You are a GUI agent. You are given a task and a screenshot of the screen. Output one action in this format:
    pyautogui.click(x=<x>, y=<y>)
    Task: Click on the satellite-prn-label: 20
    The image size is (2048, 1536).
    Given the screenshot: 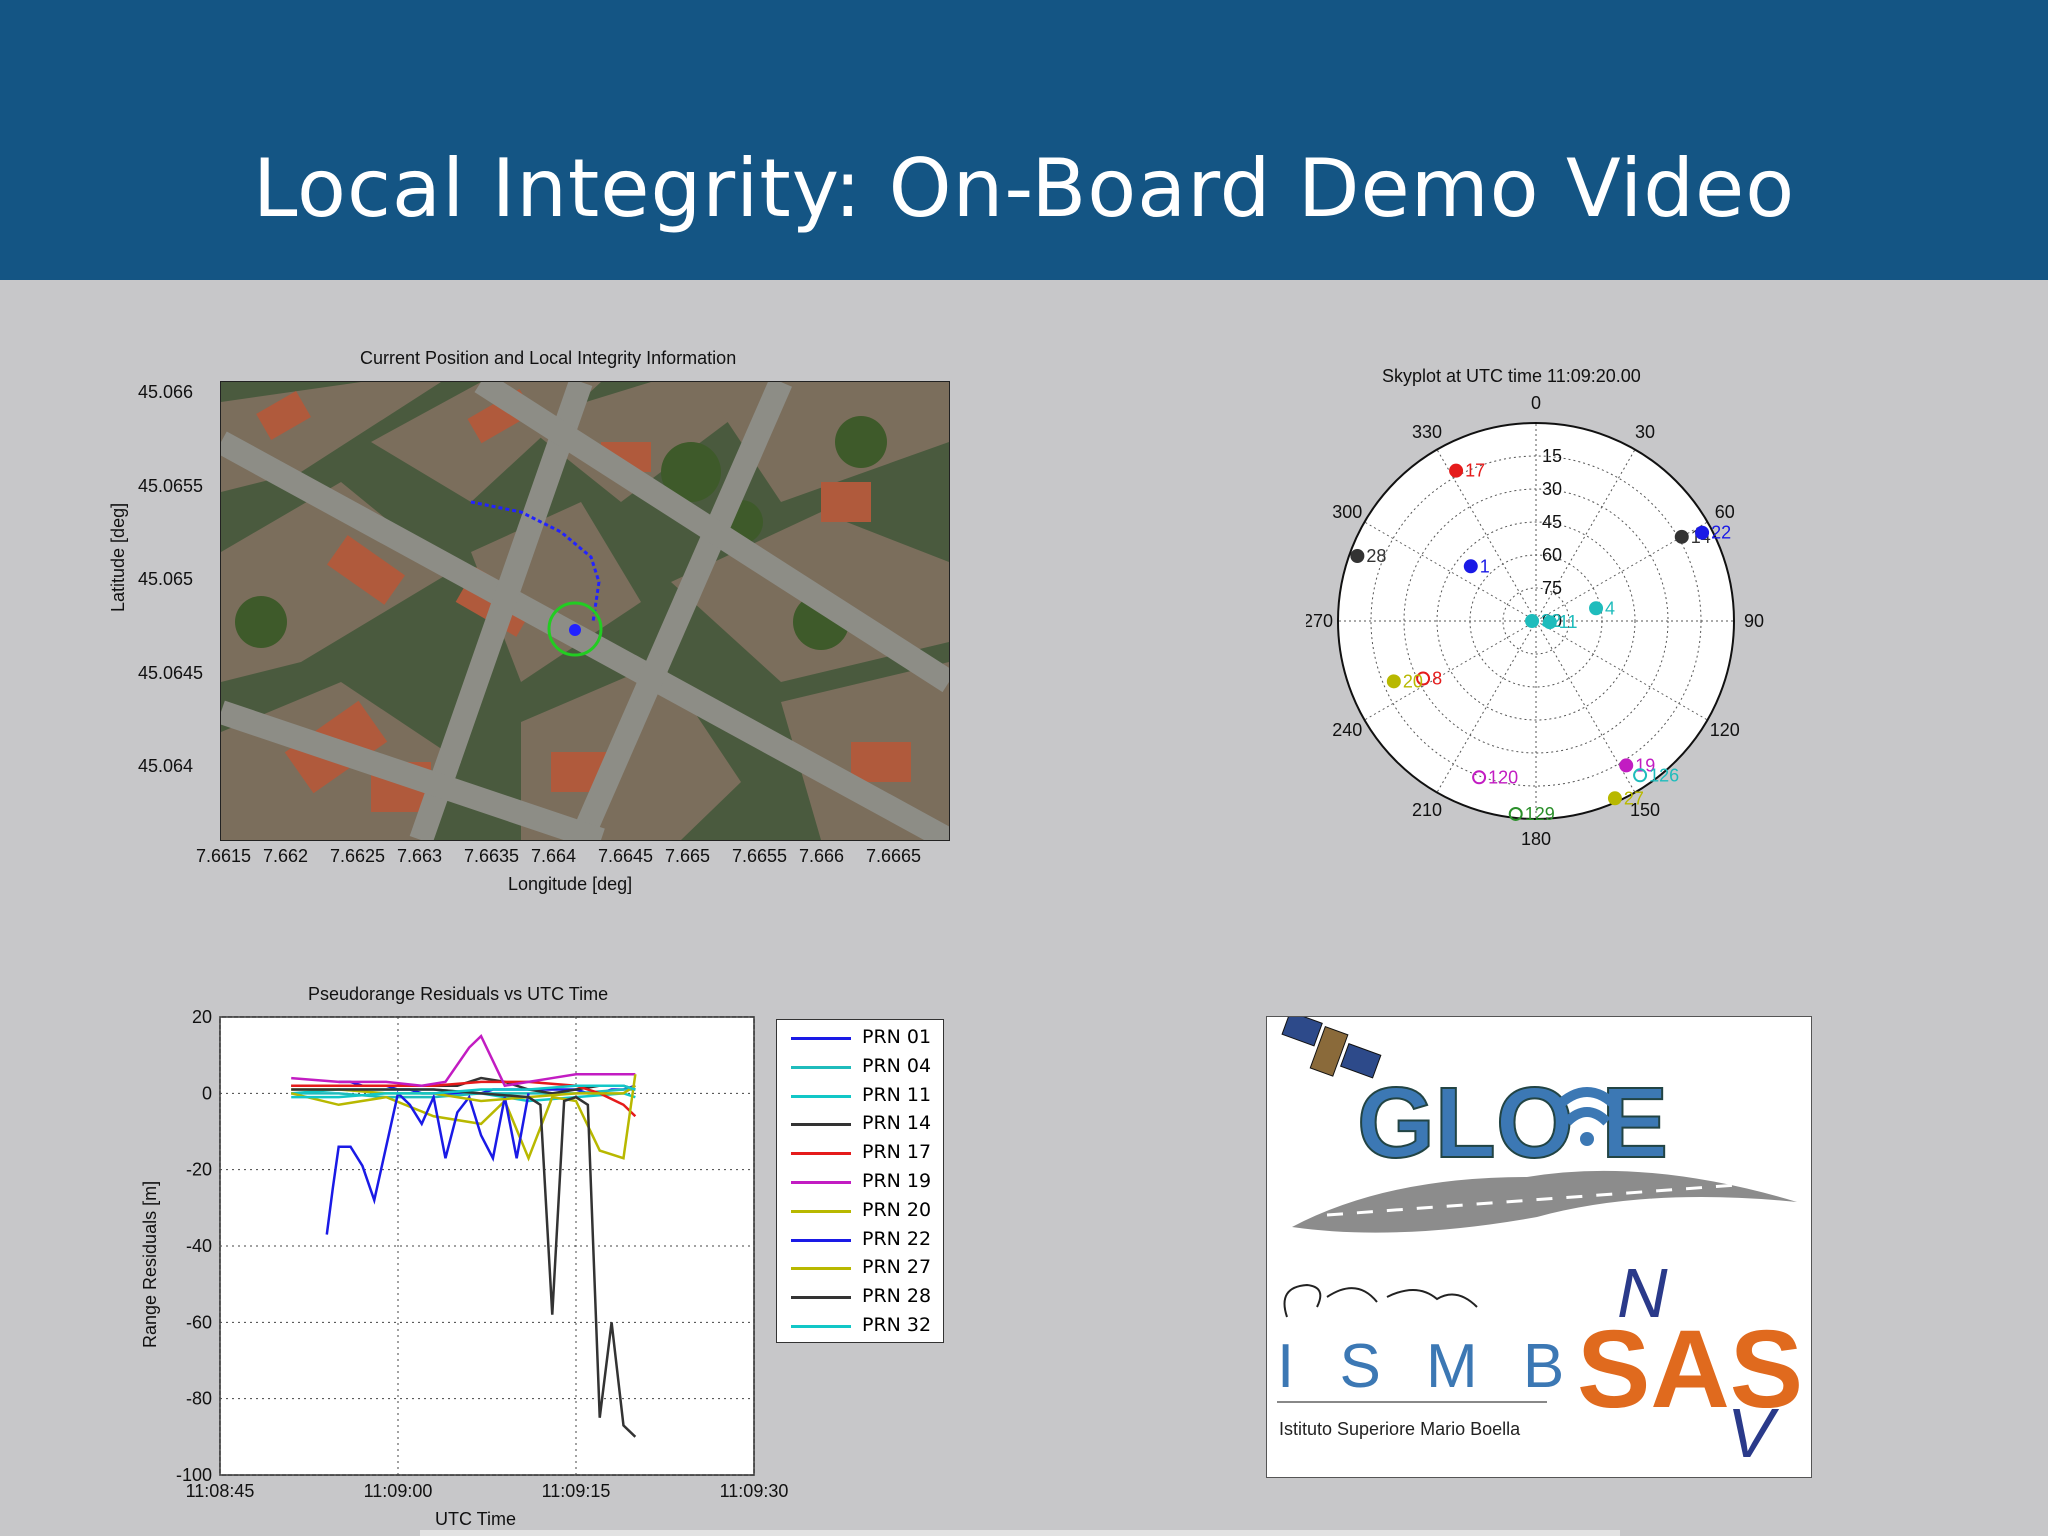 What is the action you would take?
    pyautogui.click(x=1413, y=681)
    